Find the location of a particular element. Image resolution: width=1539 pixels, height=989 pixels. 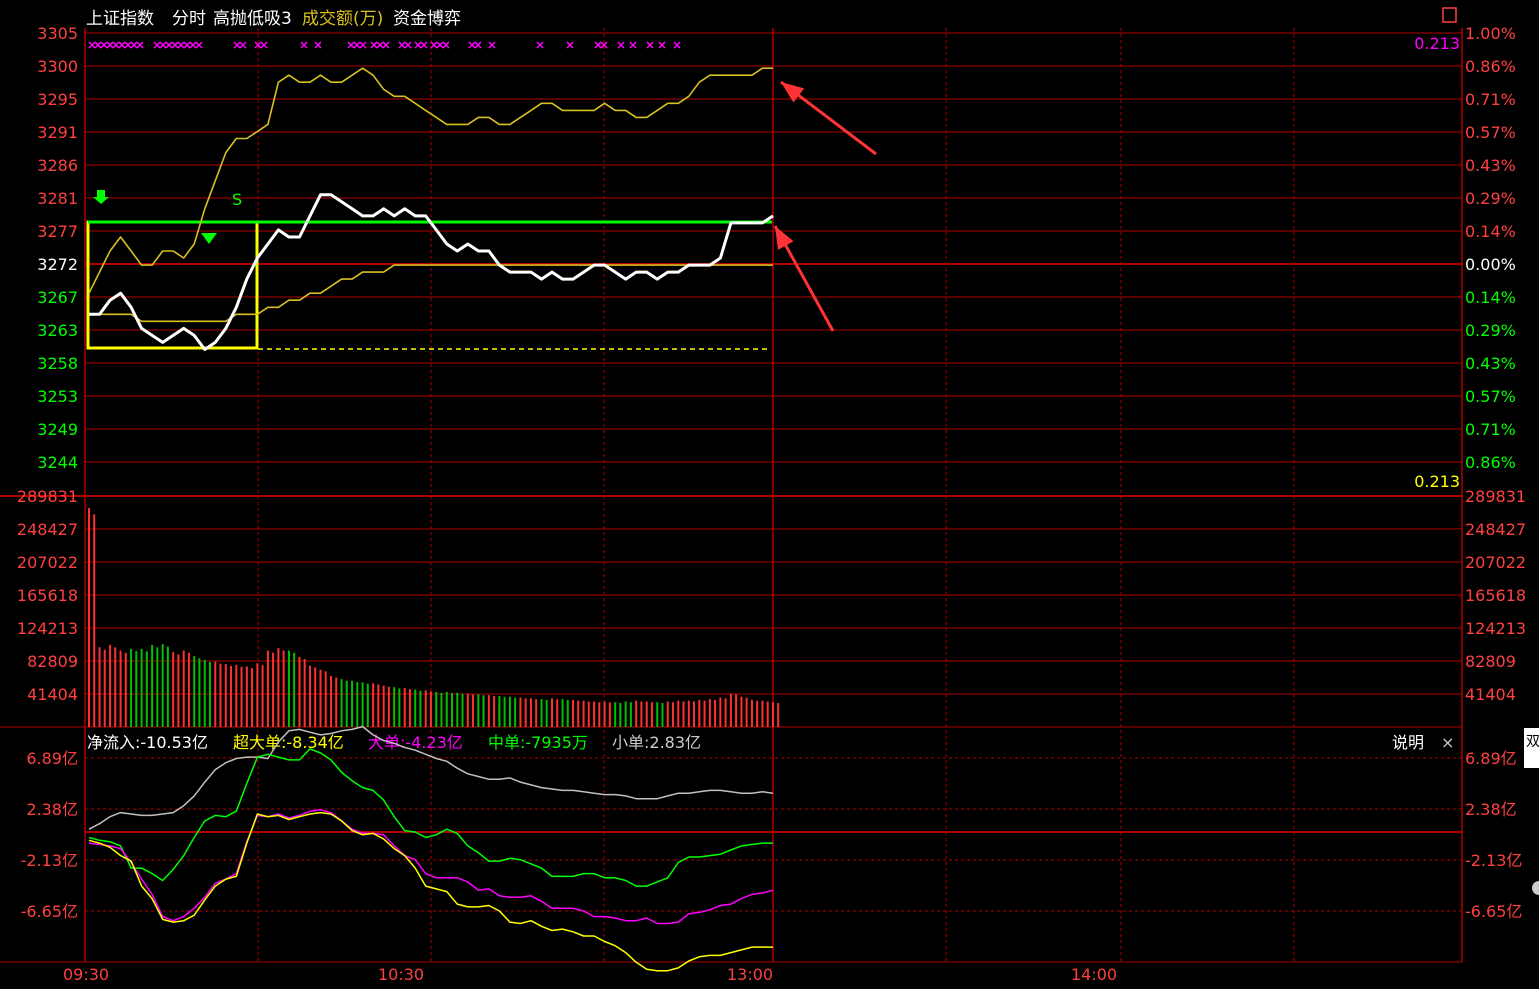

buy-arrow-icon is located at coordinates (101, 197).